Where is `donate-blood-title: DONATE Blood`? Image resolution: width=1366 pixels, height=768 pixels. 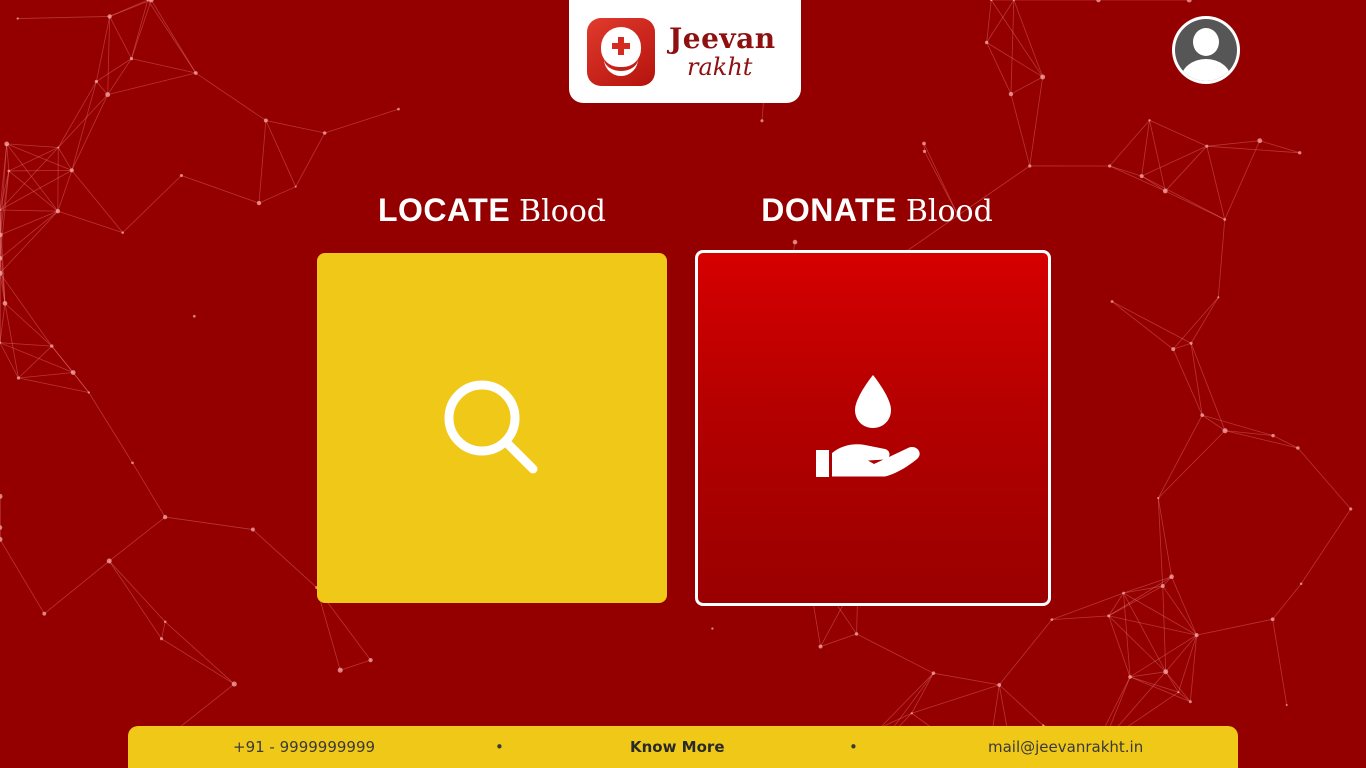 donate-blood-title: DONATE Blood is located at coordinates (877, 212).